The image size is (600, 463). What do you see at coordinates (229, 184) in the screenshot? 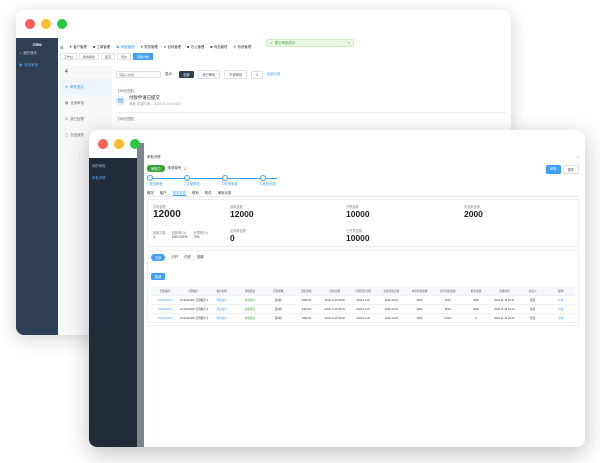
I see `step-label: ③财务审批` at bounding box center [229, 184].